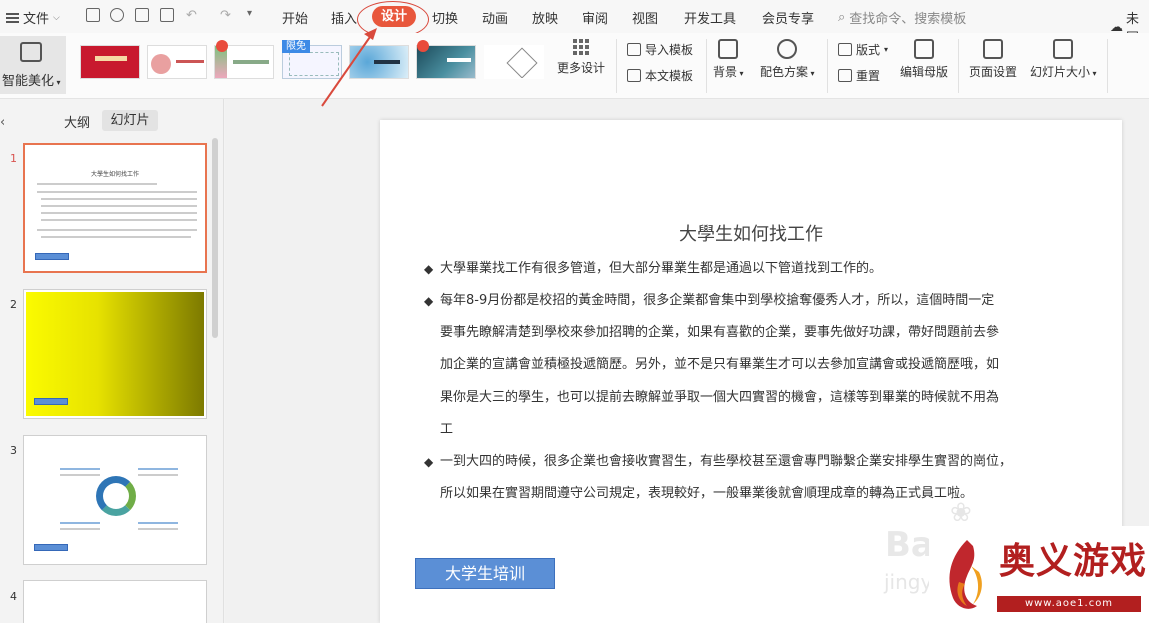 Image resolution: width=1149 pixels, height=623 pixels. I want to click on background-icon, so click(728, 49).